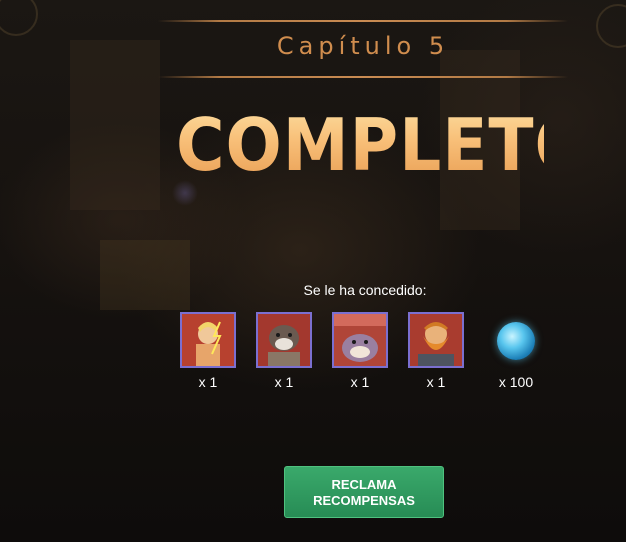 The width and height of the screenshot is (626, 542). Describe the element at coordinates (363, 21) in the screenshot. I see `header-rule-top` at that location.